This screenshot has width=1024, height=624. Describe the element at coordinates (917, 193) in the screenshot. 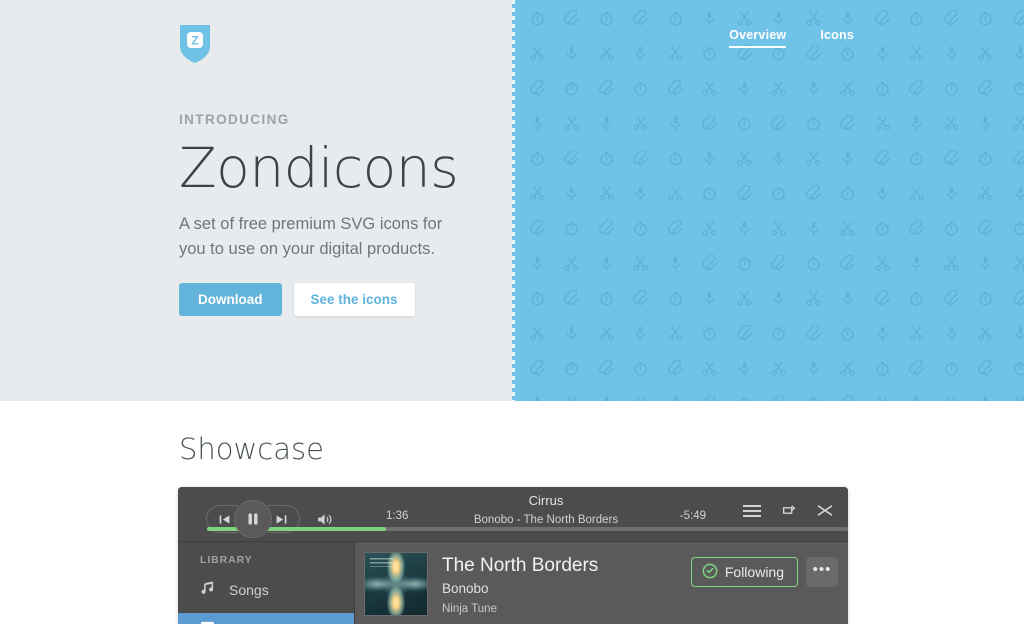

I see `info-icon` at that location.